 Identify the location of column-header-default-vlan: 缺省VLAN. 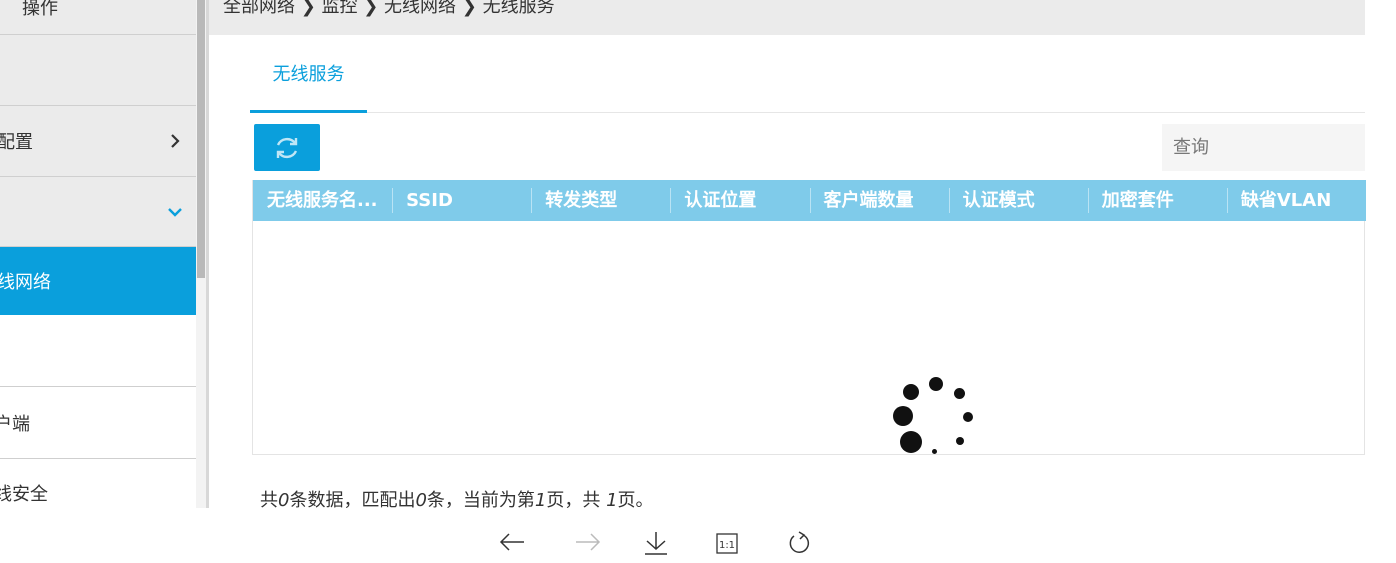
(1296, 200).